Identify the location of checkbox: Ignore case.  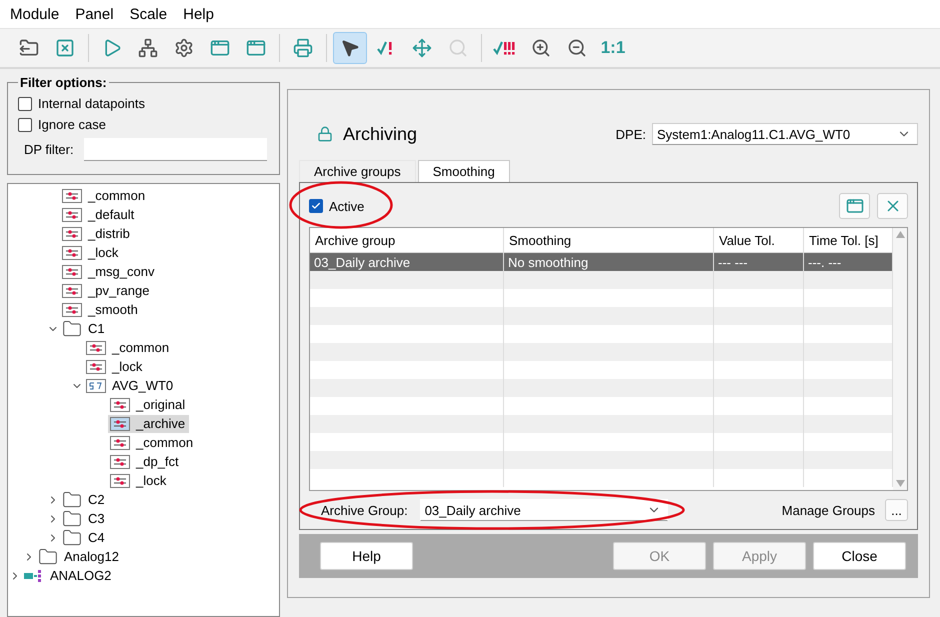
(143, 124).